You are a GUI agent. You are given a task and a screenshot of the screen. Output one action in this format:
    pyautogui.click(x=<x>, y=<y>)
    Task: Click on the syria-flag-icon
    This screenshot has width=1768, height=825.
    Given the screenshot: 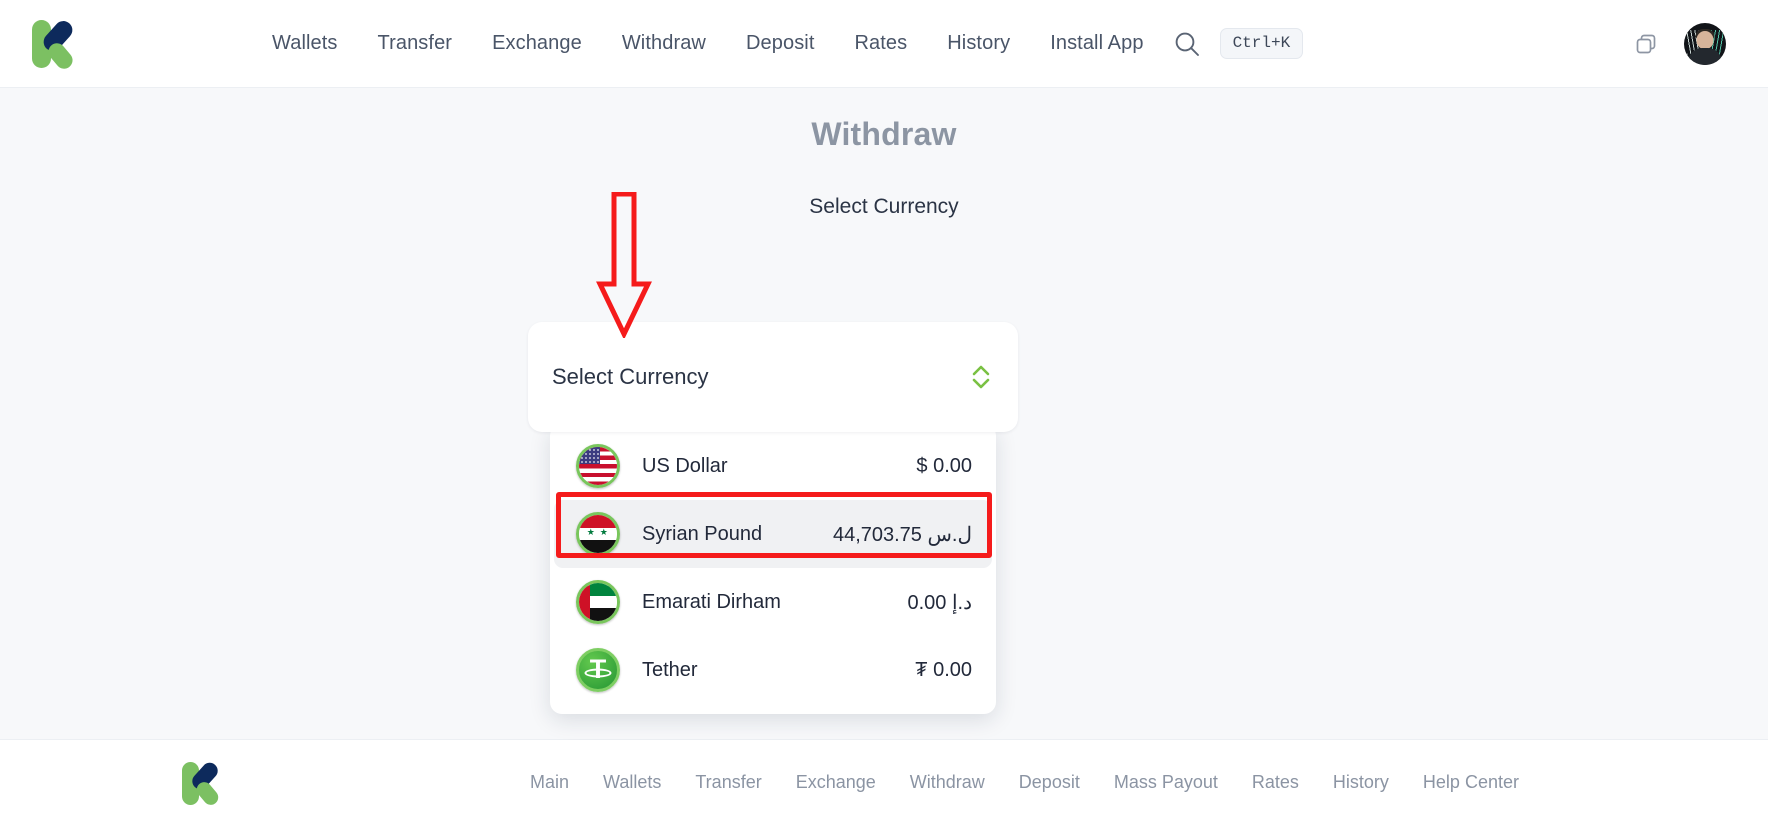 What is the action you would take?
    pyautogui.click(x=598, y=534)
    